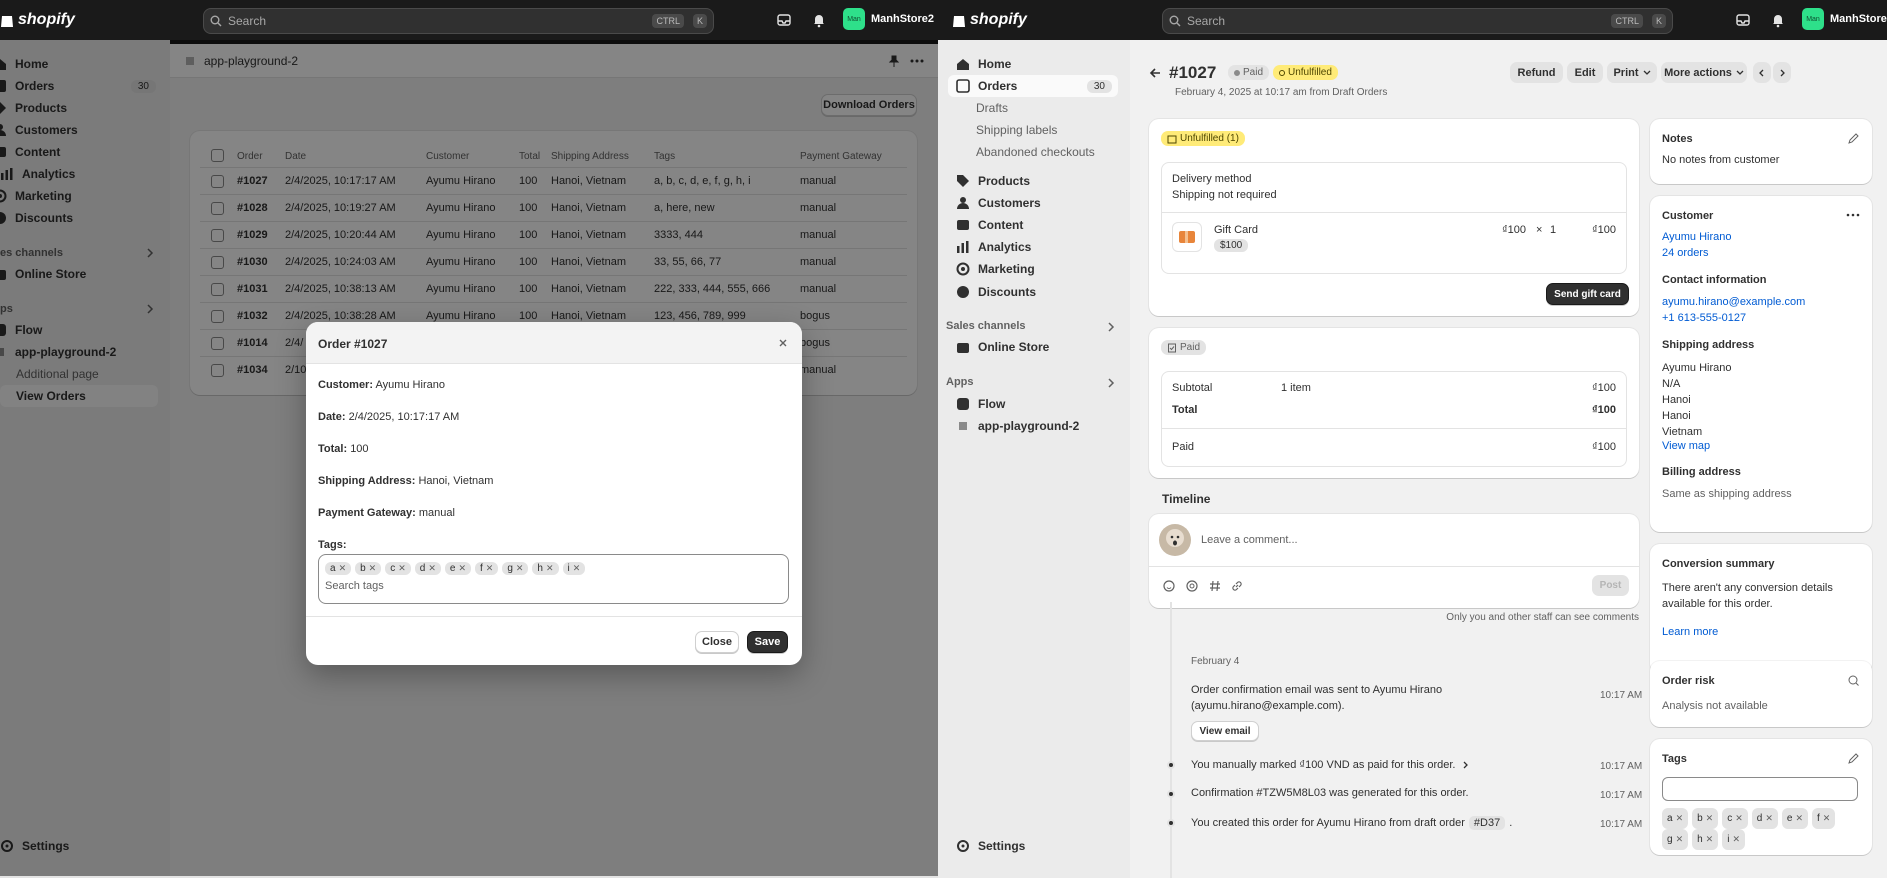 The image size is (1887, 878). Describe the element at coordinates (1762, 72) in the screenshot. I see `prev-order-button` at that location.